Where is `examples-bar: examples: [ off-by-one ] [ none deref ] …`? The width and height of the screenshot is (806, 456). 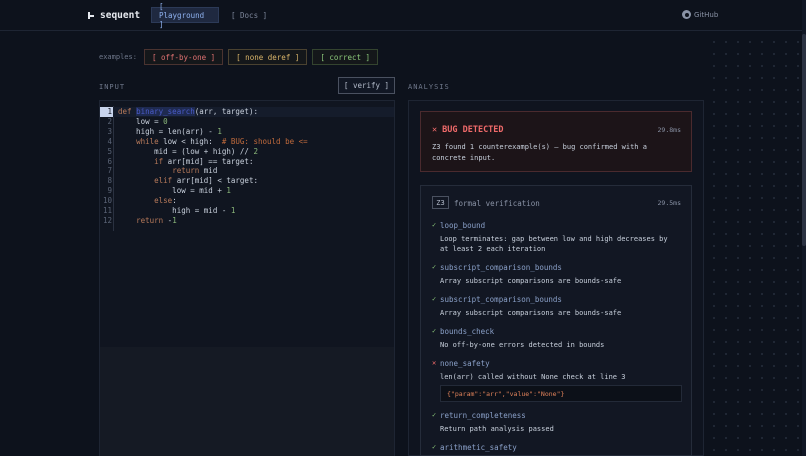 examples-bar: examples: [ off-by-one ] [ none deref ] … is located at coordinates (239, 57).